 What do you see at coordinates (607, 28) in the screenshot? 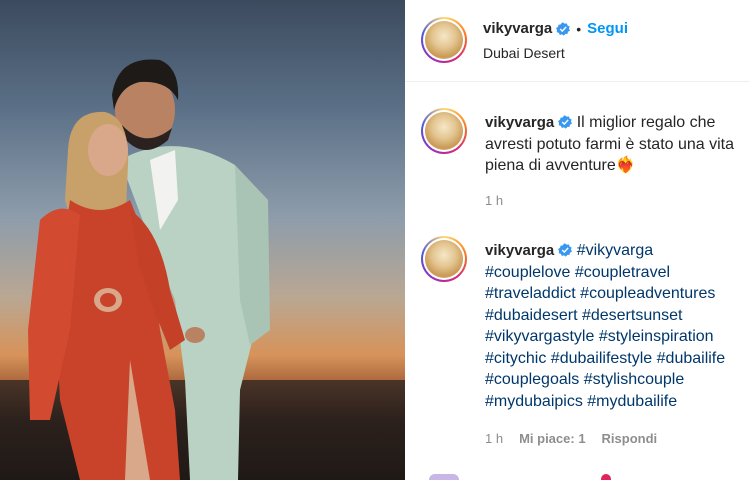
I see `follow-button: Segui` at bounding box center [607, 28].